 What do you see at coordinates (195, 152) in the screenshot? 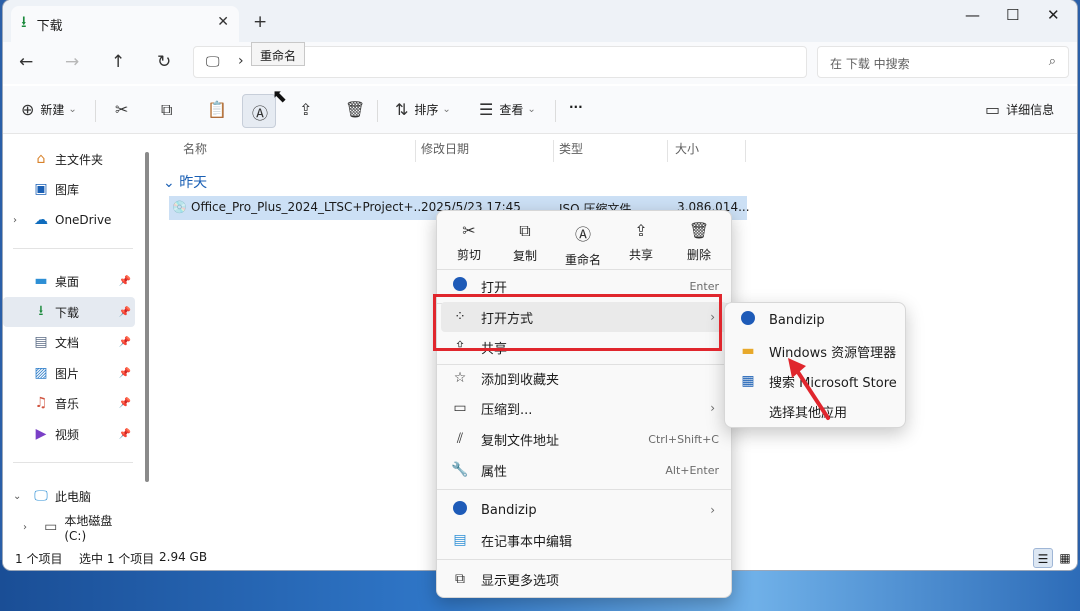
I see `column-header-name: 名称` at bounding box center [195, 152].